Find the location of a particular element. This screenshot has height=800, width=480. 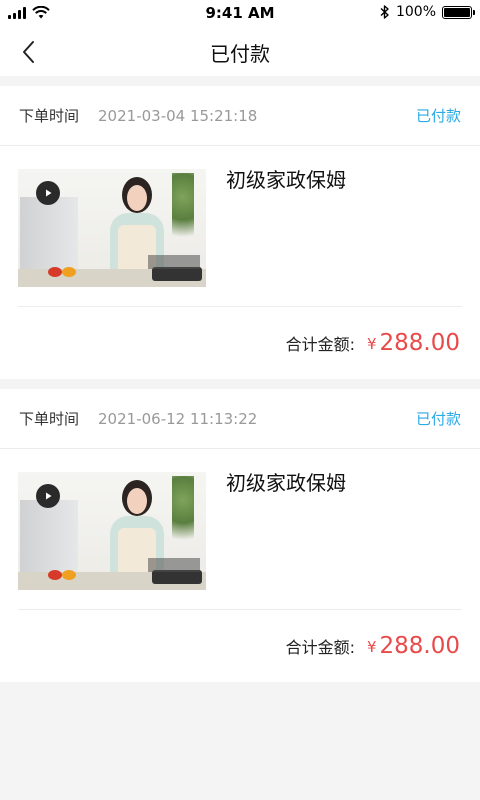

battery-percentage: 100% is located at coordinates (415, 12).